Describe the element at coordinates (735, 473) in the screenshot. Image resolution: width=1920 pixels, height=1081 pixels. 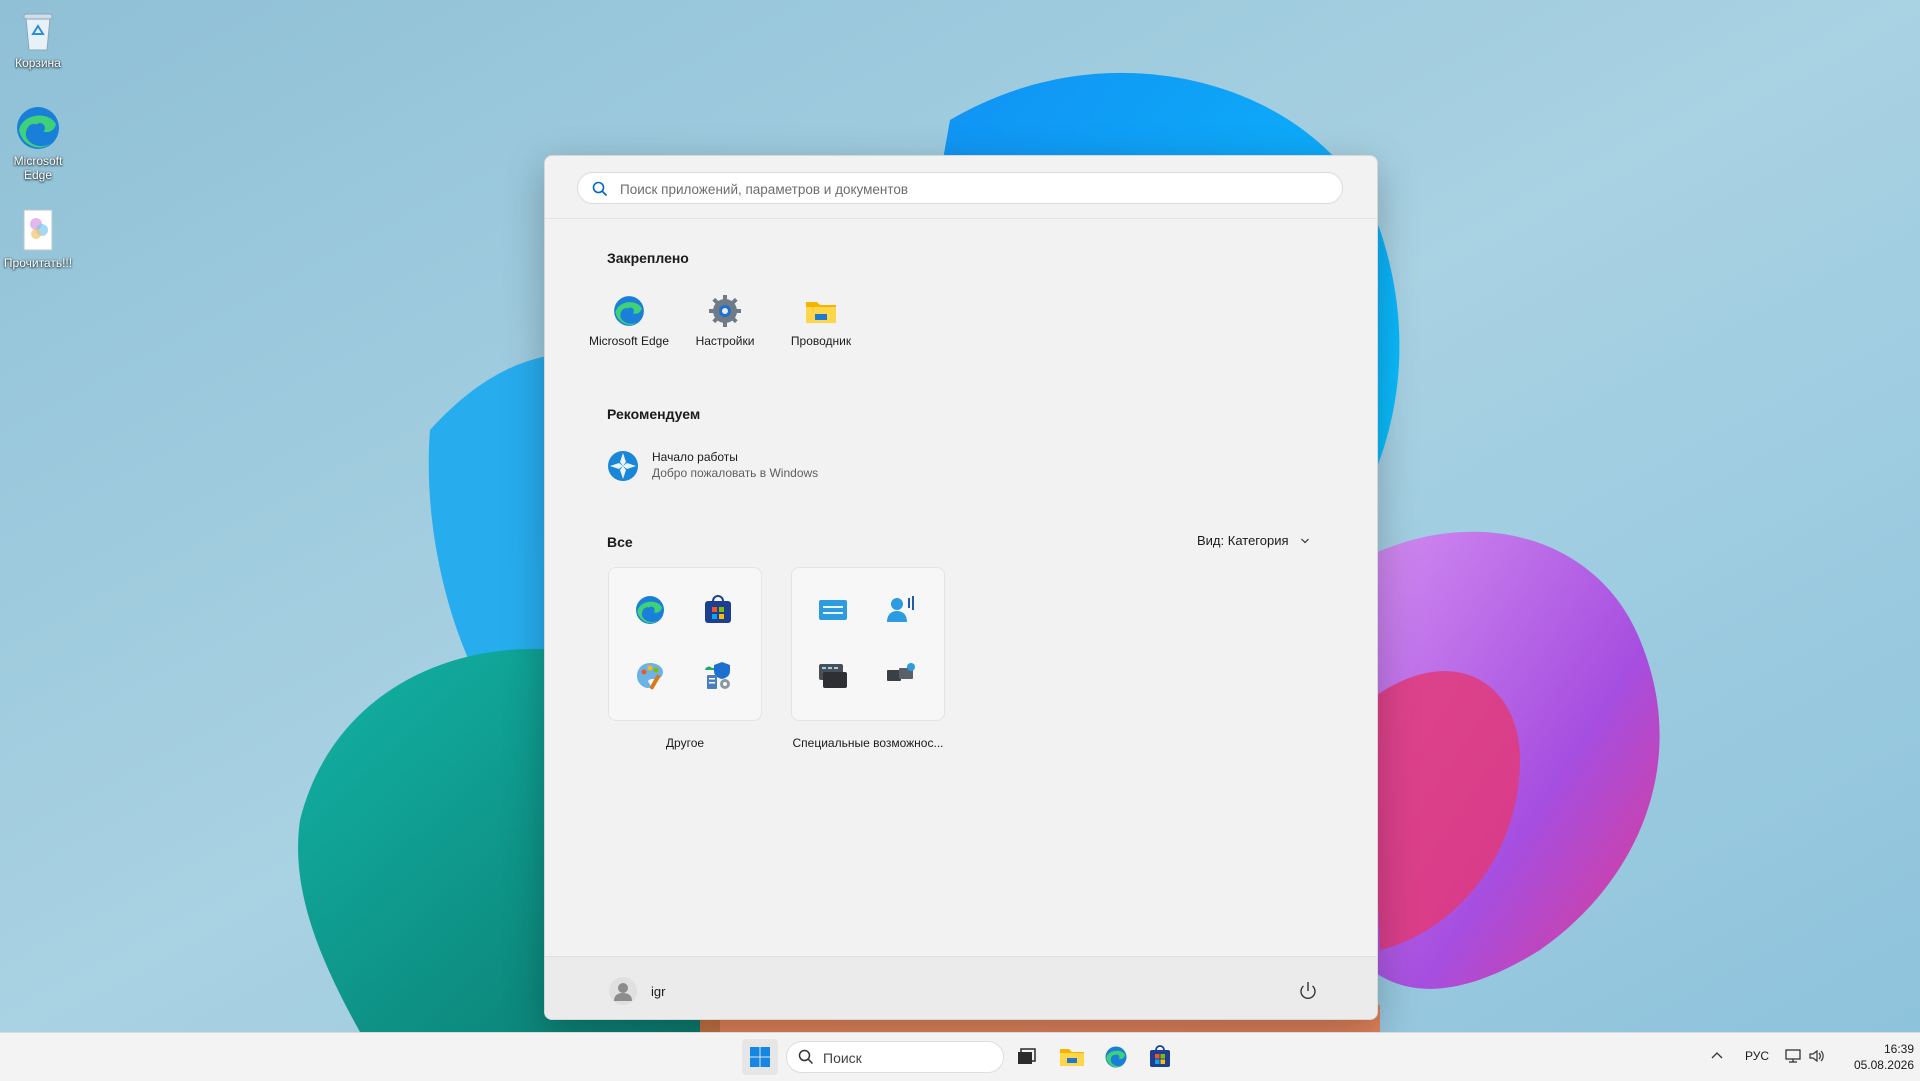
I see `recommended-item-subtitle: Добро пожаловать в Windows` at that location.